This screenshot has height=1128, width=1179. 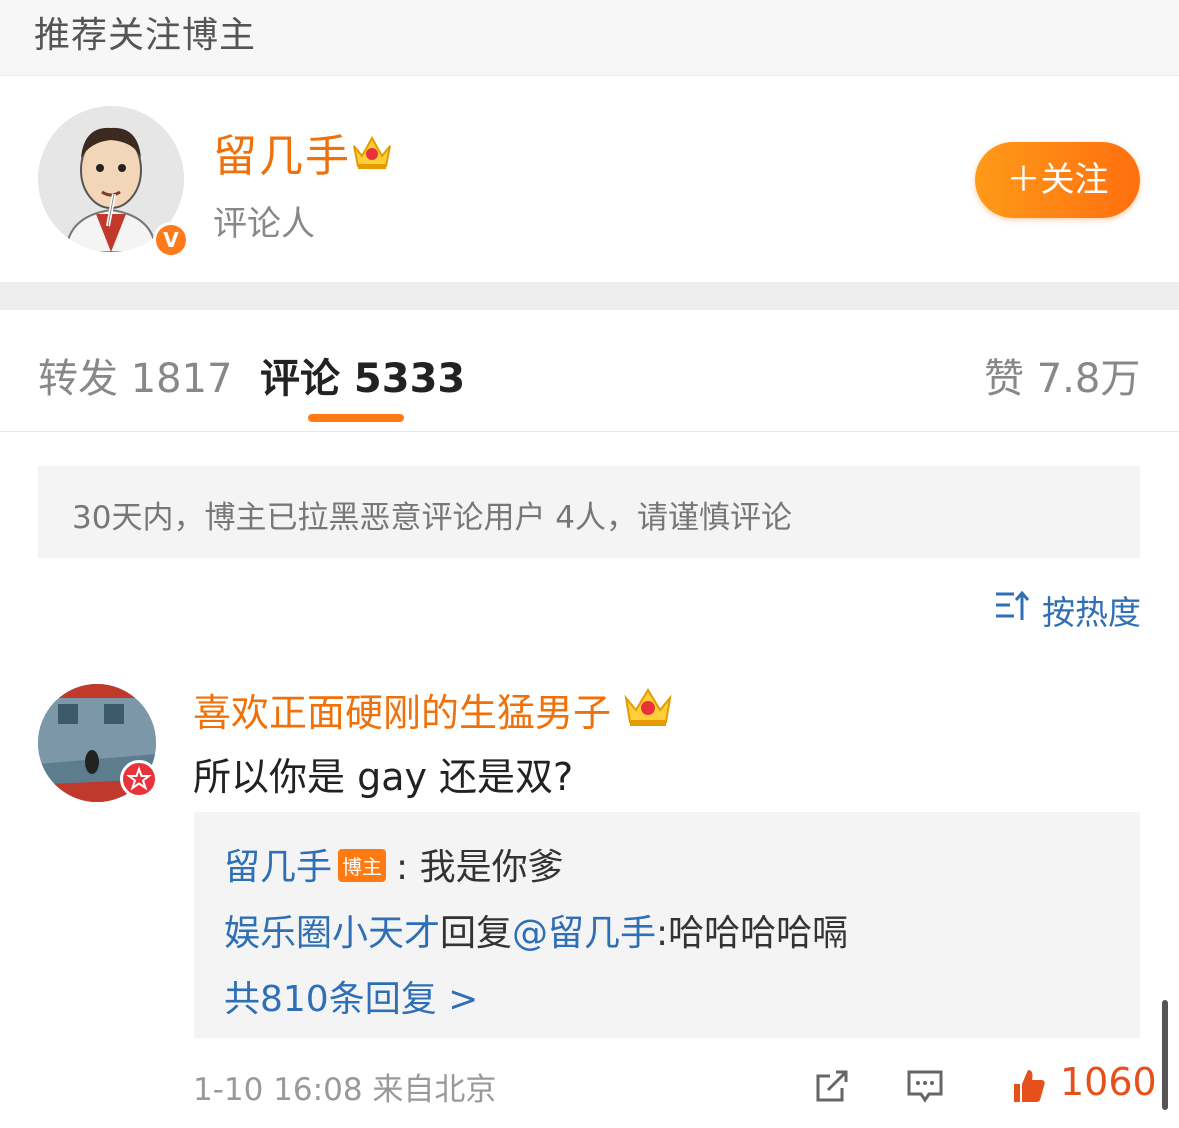 What do you see at coordinates (383, 777) in the screenshot?
I see `comment-text: 所以你是 gay 还是双?` at bounding box center [383, 777].